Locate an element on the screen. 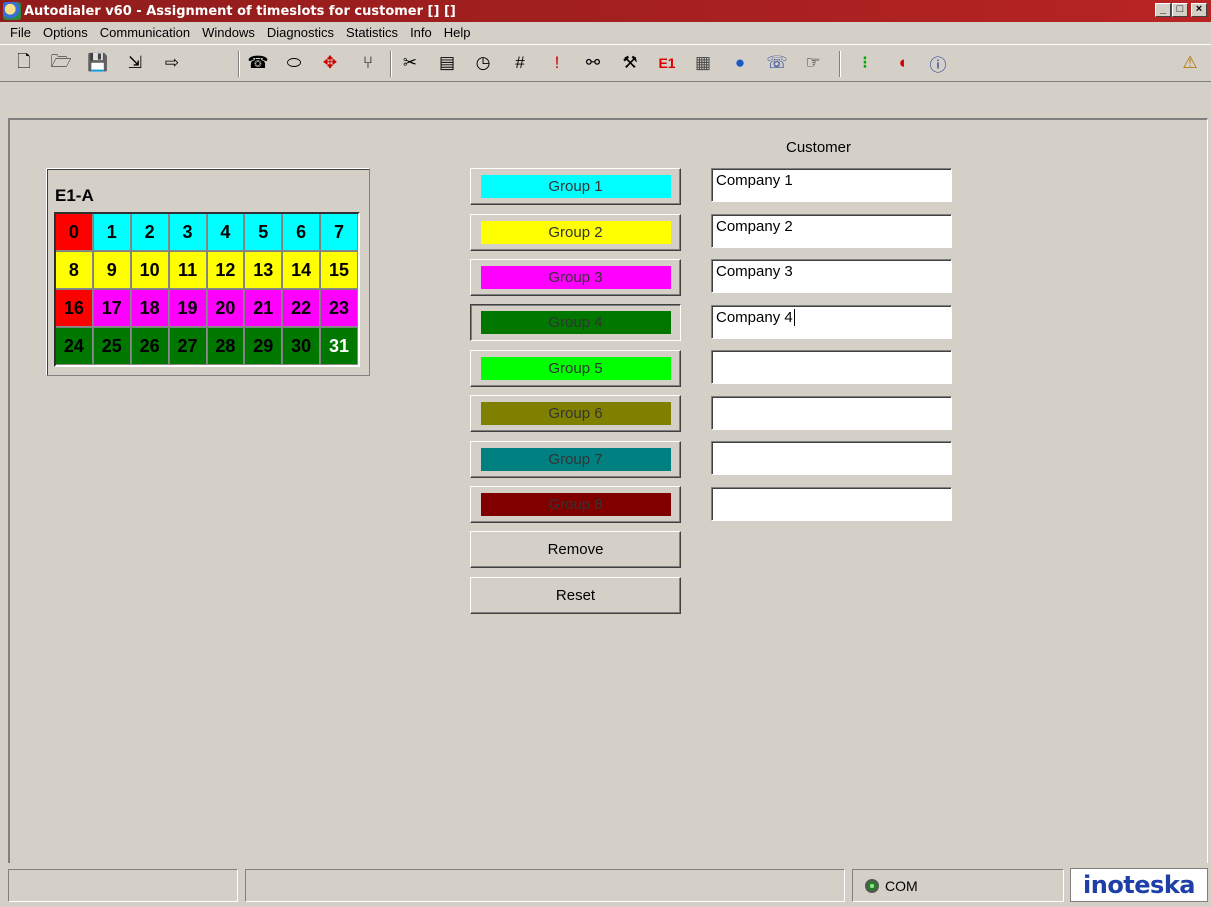 This screenshot has width=1211, height=907. cut-icon: ✂ is located at coordinates (410, 63).